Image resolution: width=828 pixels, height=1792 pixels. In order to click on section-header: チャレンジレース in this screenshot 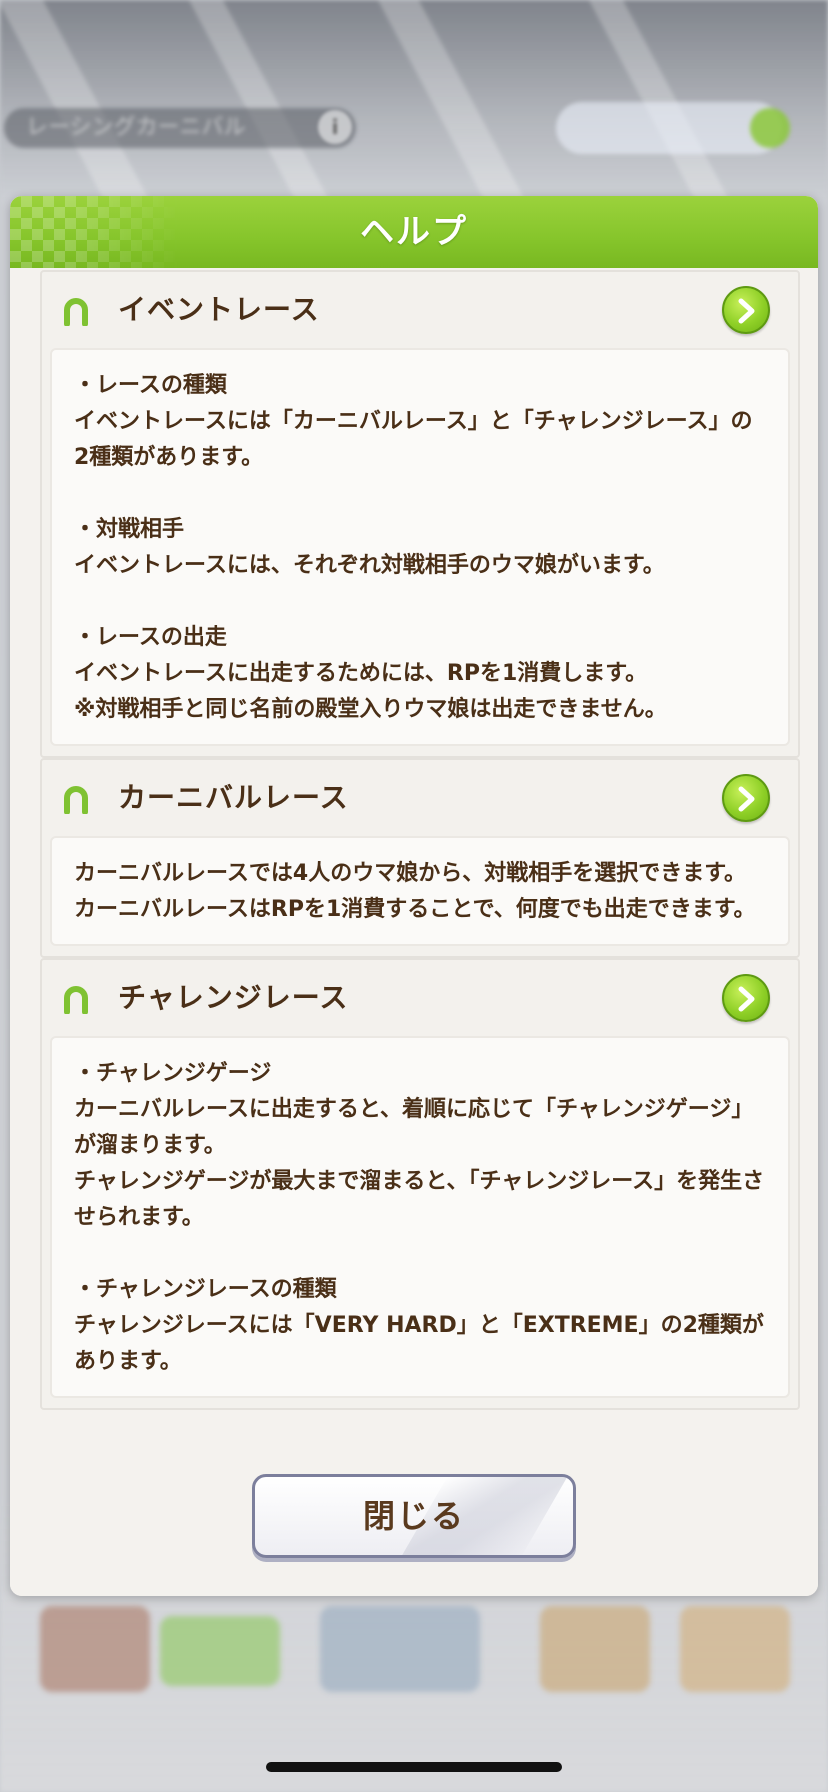, I will do `click(420, 998)`.